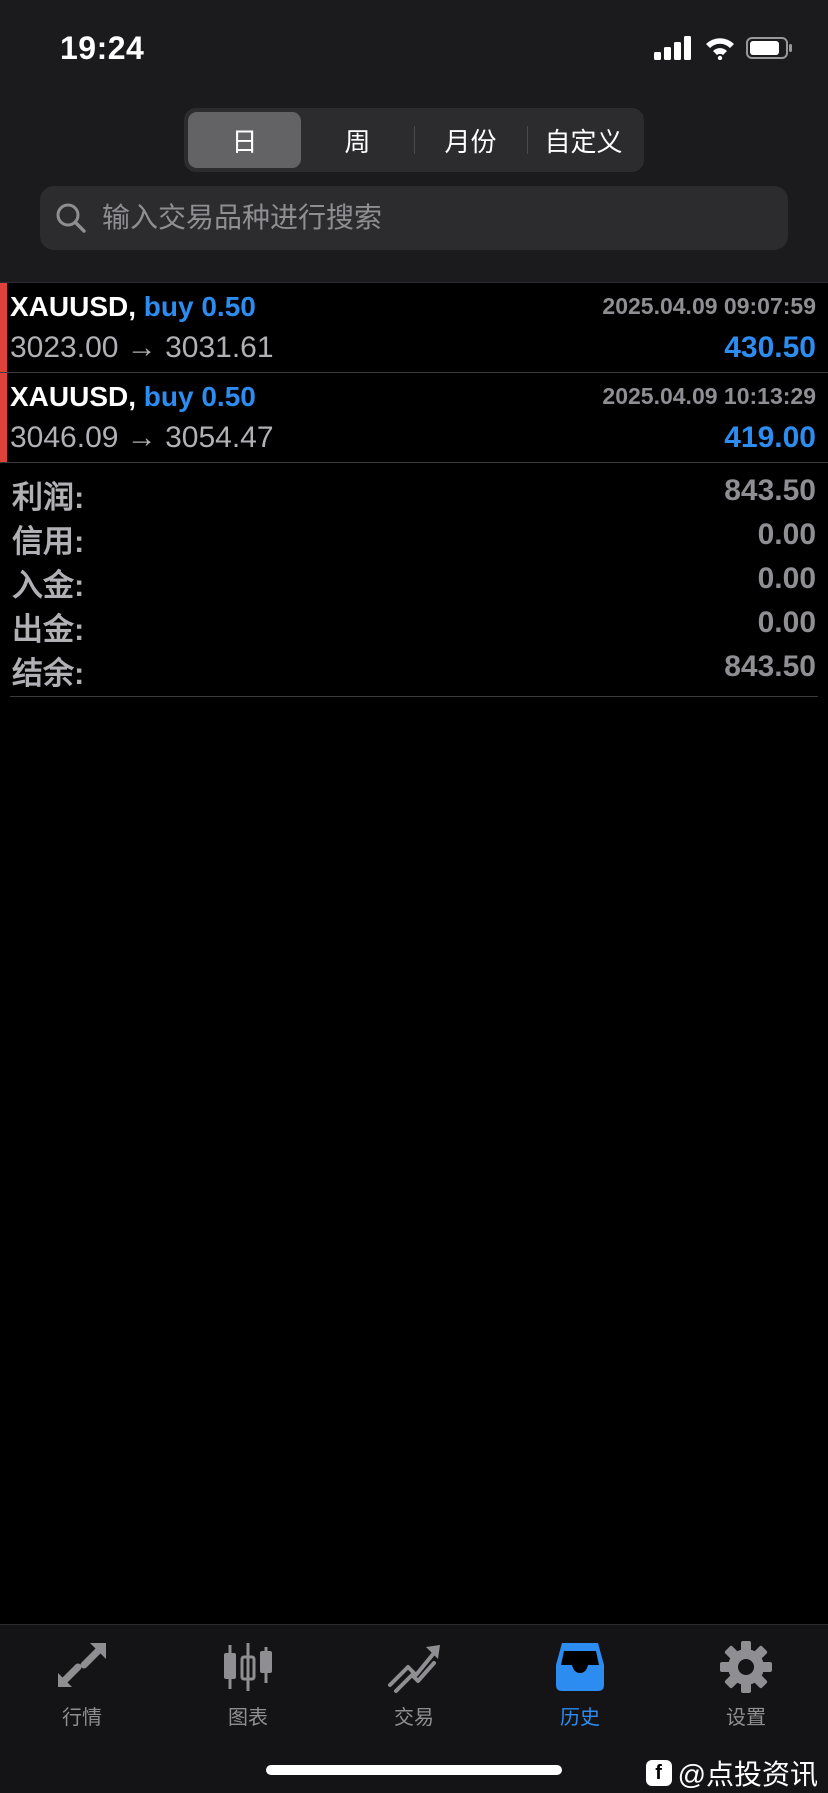 This screenshot has height=1793, width=828. I want to click on tab-label: 设置, so click(746, 1718).